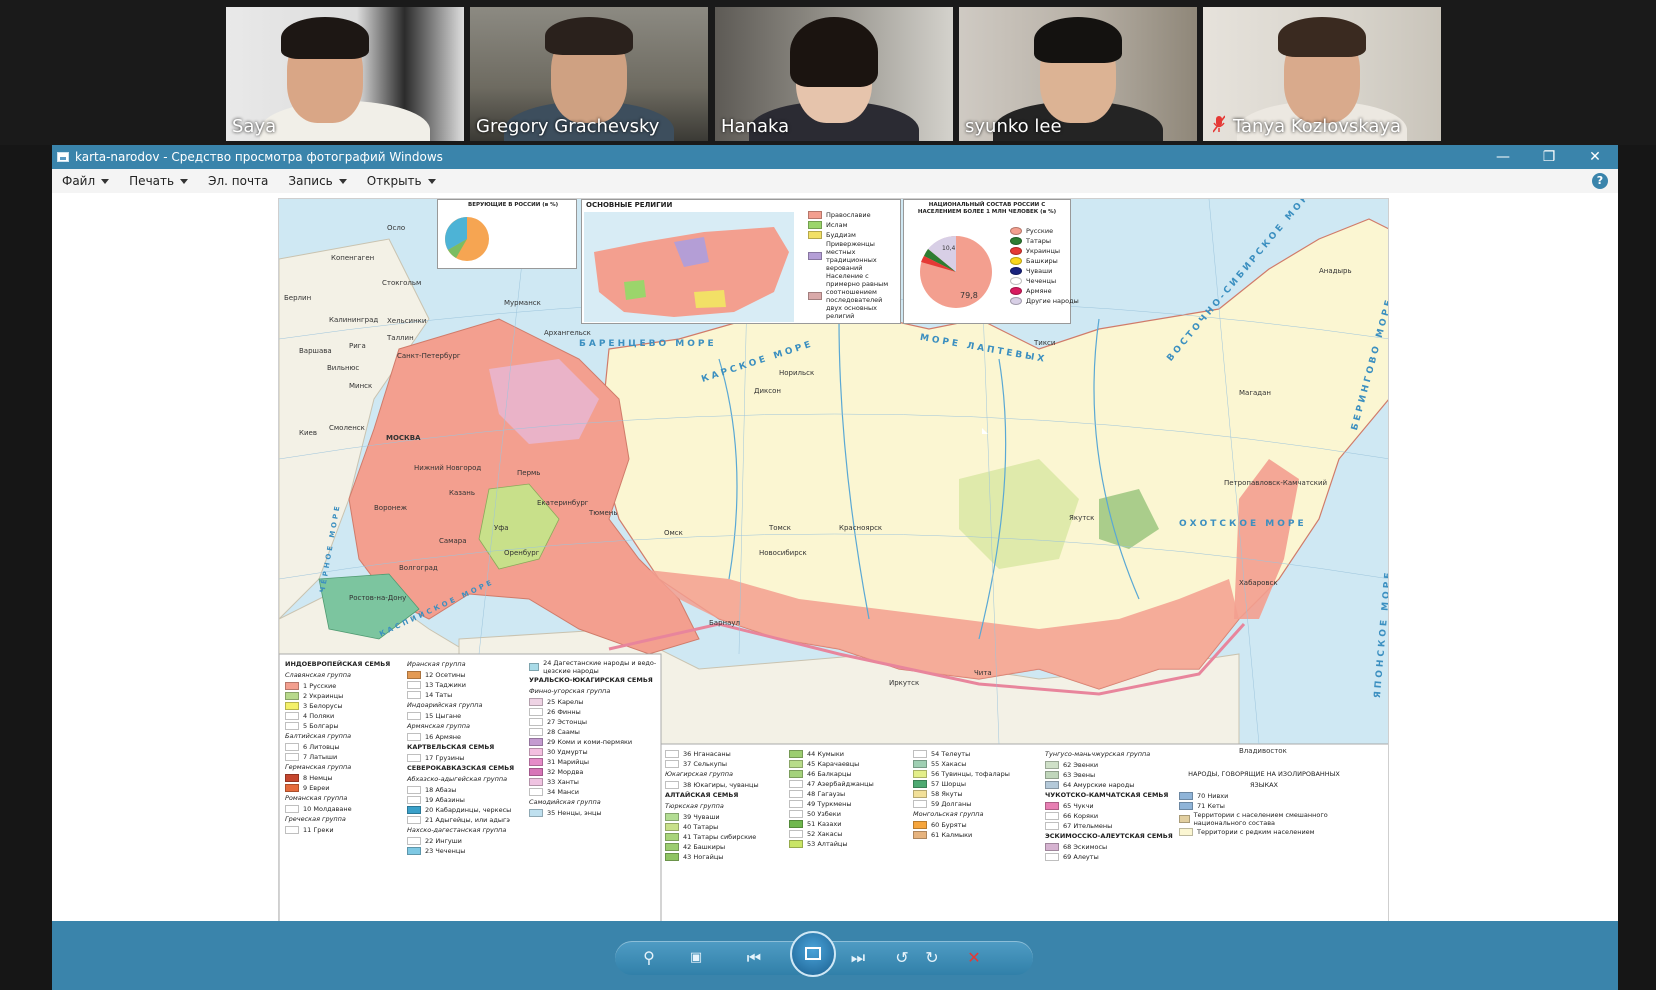  What do you see at coordinates (849, 754) in the screenshot?
I see `legend-item: 44 Кумыки` at bounding box center [849, 754].